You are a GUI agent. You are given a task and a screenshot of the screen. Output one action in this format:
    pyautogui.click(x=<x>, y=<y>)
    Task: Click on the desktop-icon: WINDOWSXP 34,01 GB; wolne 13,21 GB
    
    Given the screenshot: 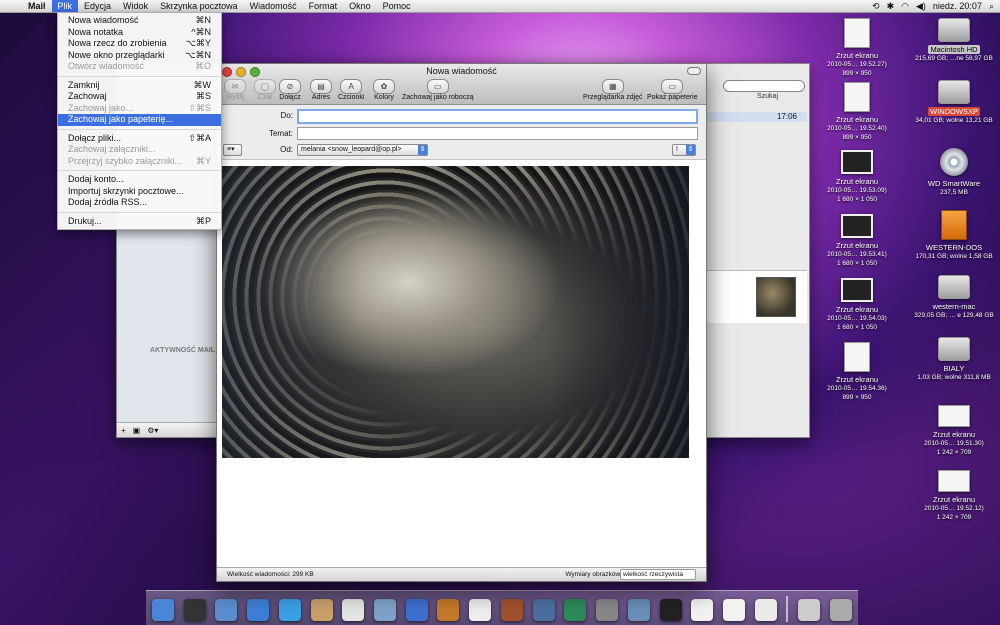 What is the action you would take?
    pyautogui.click(x=954, y=102)
    